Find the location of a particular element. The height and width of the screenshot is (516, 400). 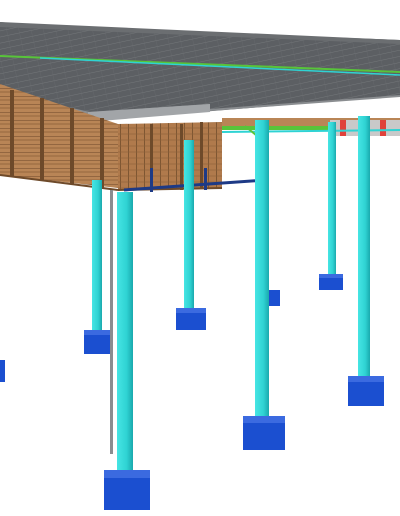

downpipe is located at coordinates (111, 322).